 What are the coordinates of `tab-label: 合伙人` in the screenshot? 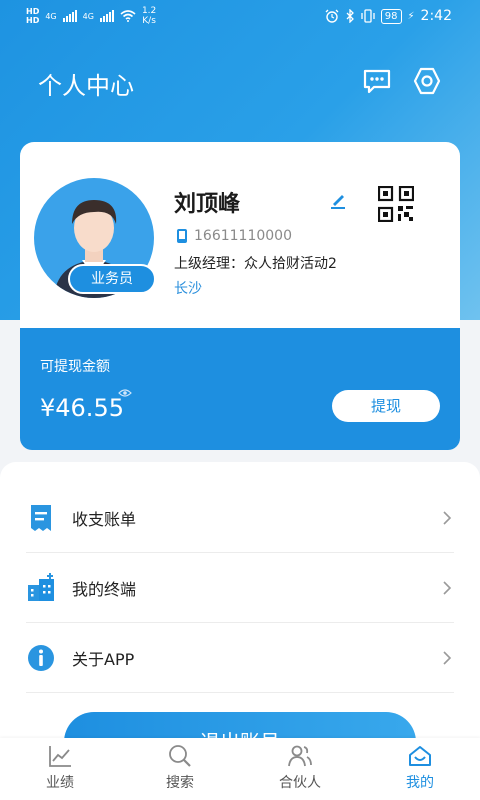 It's located at (300, 783).